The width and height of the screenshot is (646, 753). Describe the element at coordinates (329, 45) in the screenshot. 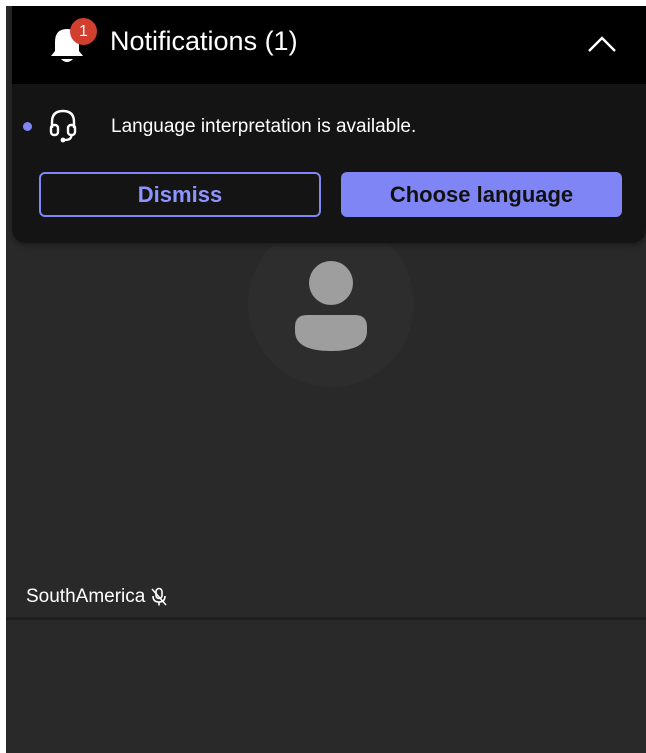

I see `notifications-header: 1 Notifications (1)` at that location.